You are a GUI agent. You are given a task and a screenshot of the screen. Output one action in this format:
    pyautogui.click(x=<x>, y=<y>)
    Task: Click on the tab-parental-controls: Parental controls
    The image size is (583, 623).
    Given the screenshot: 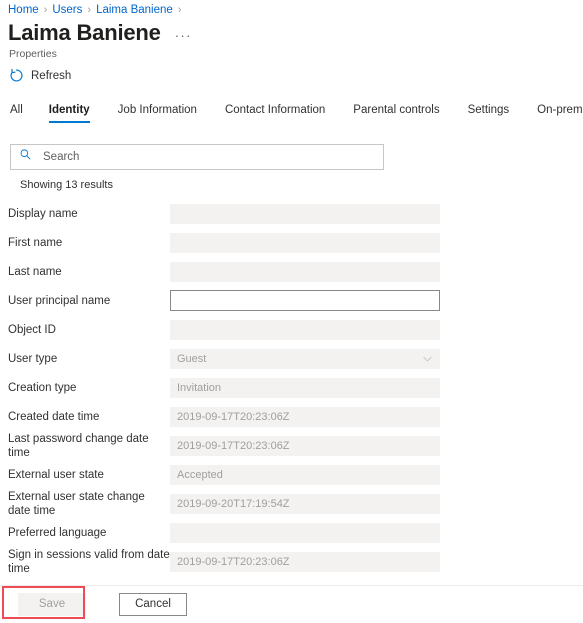 What is the action you would take?
    pyautogui.click(x=396, y=113)
    